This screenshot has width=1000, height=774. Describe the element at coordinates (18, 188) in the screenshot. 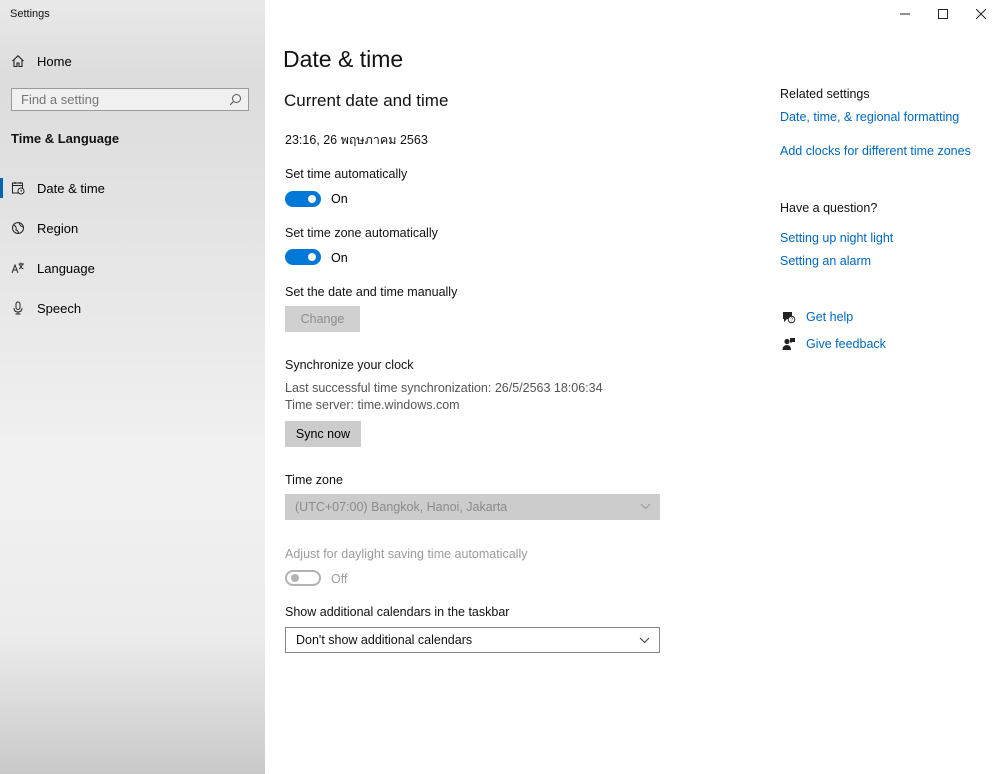

I see `date-time-icon` at that location.